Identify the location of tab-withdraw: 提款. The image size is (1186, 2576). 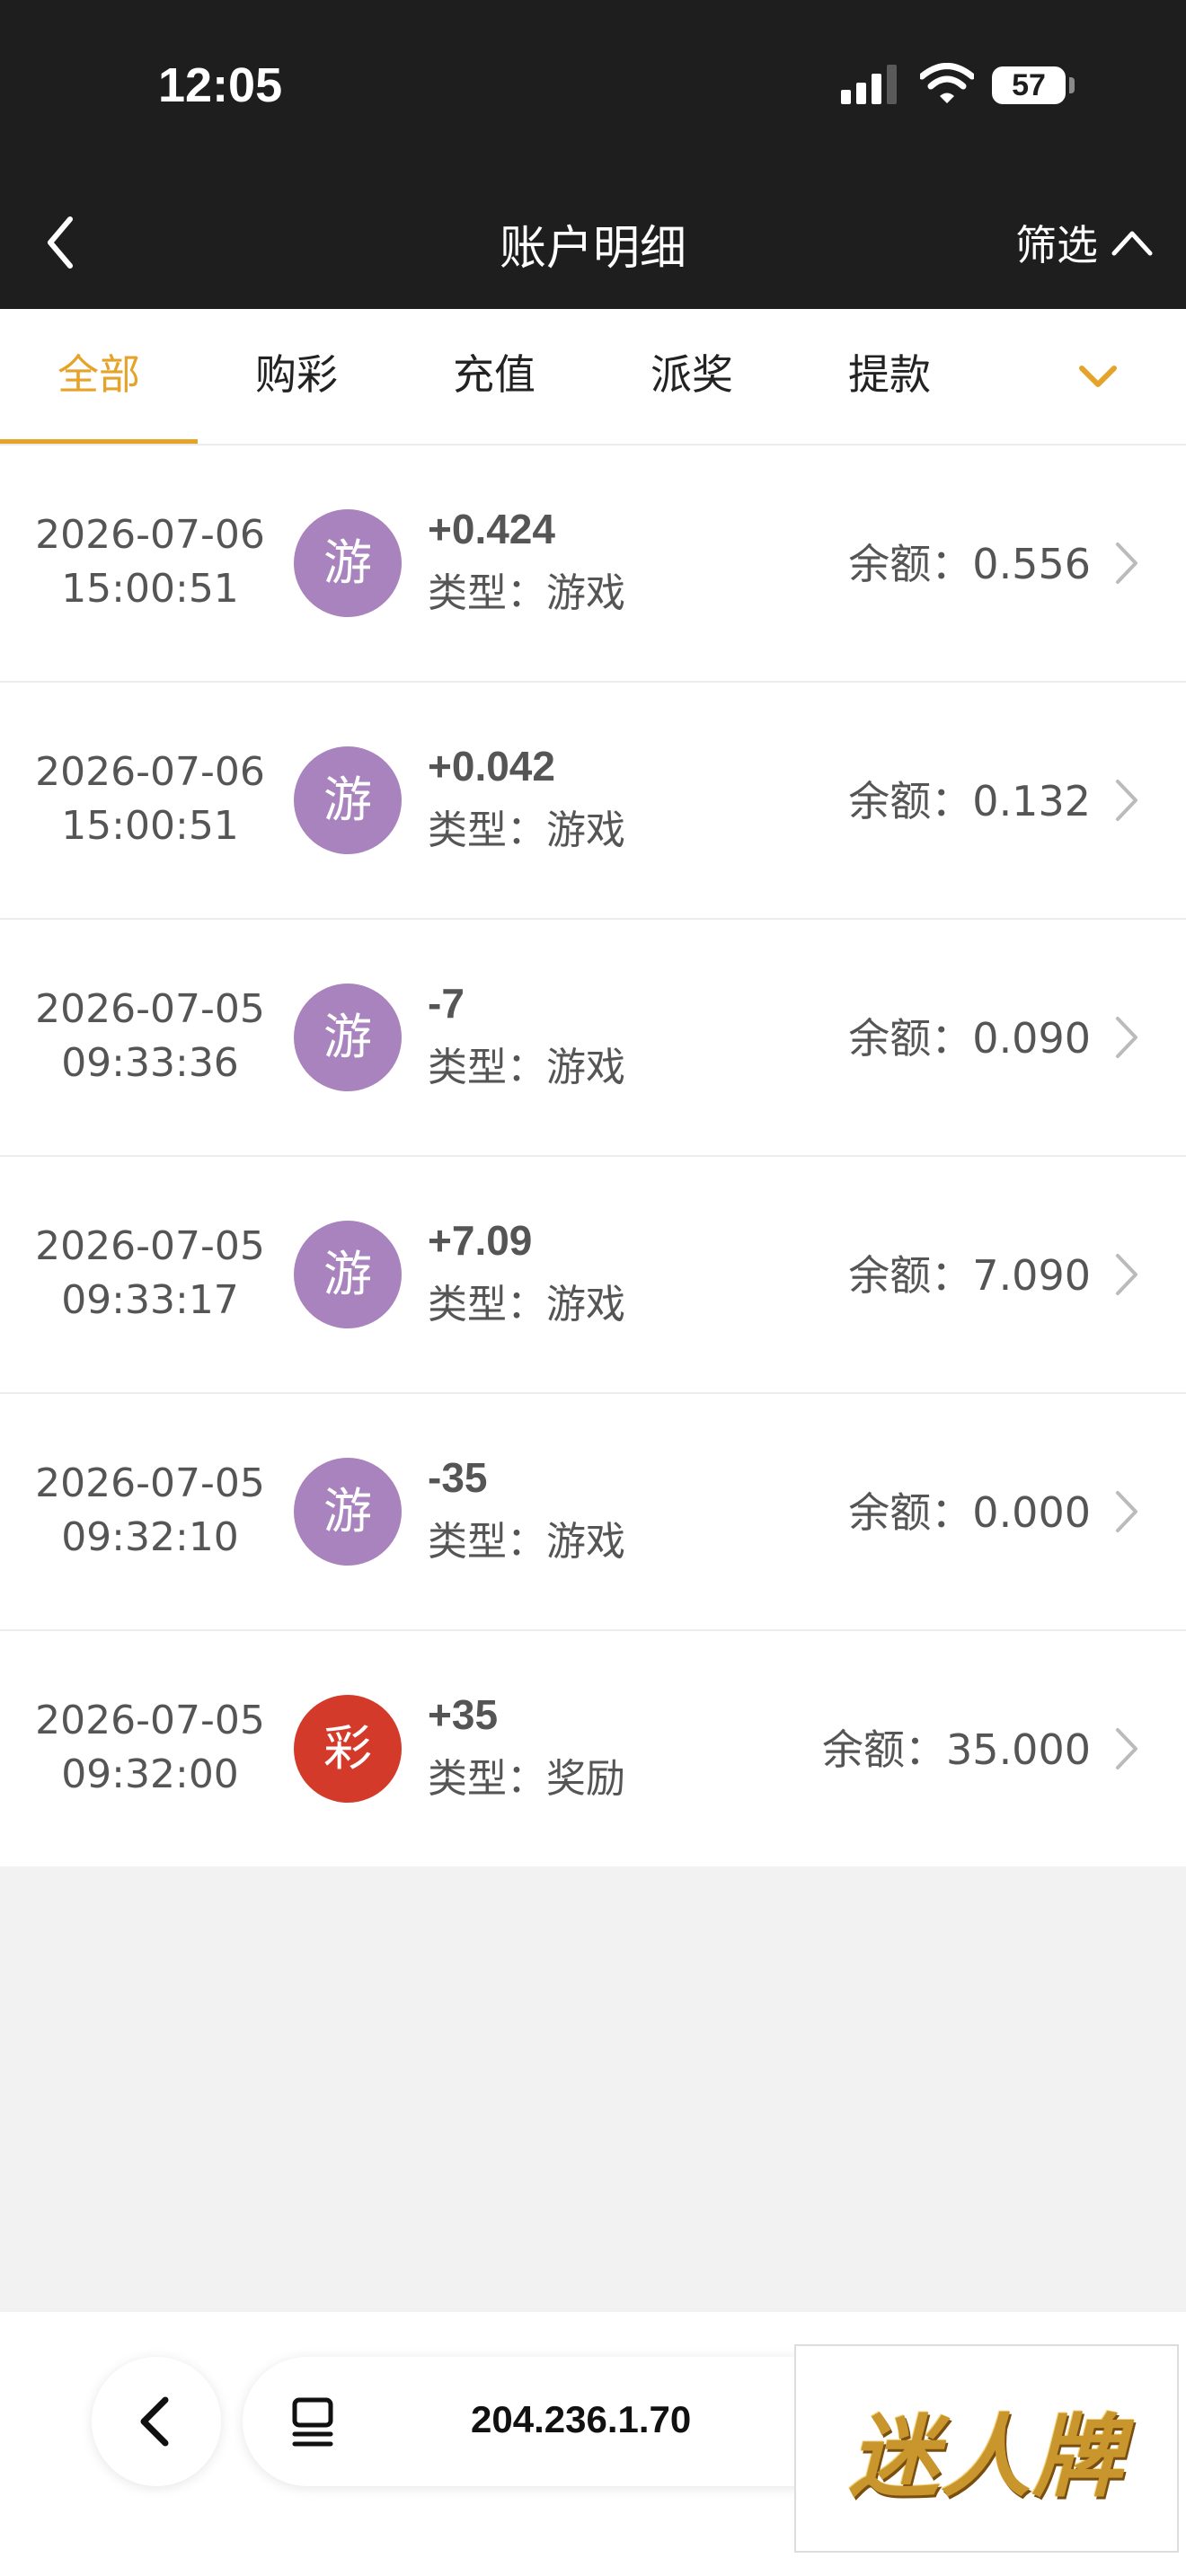
(889, 376).